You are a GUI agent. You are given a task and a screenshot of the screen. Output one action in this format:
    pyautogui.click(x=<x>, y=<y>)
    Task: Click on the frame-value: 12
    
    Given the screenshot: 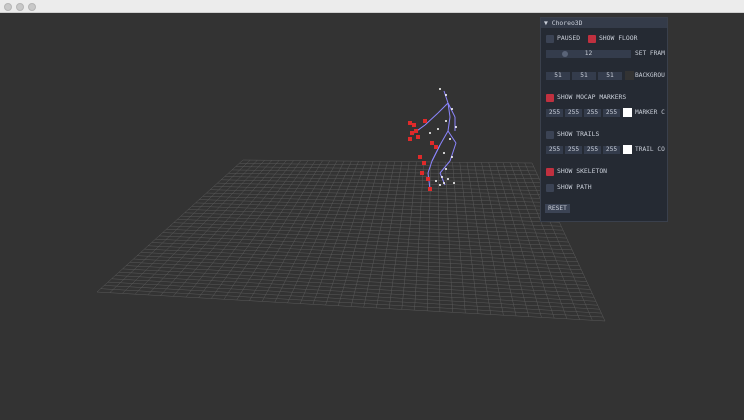 What is the action you would take?
    pyautogui.click(x=588, y=53)
    